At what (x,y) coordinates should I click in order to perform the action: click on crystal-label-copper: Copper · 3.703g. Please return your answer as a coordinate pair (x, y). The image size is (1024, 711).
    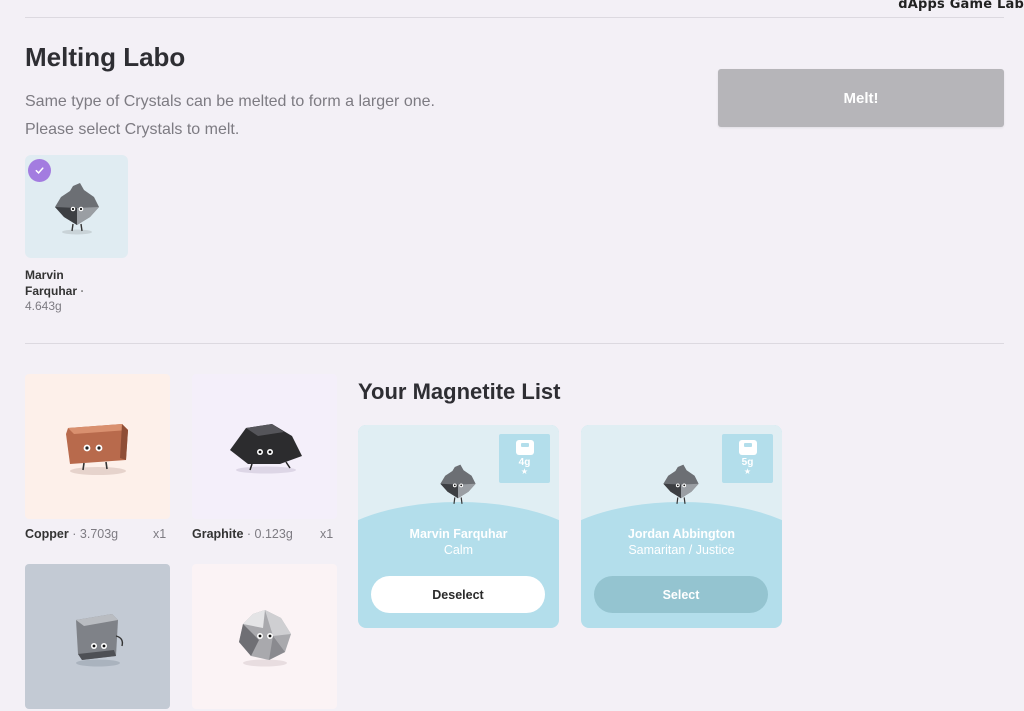
    Looking at the image, I should click on (72, 534).